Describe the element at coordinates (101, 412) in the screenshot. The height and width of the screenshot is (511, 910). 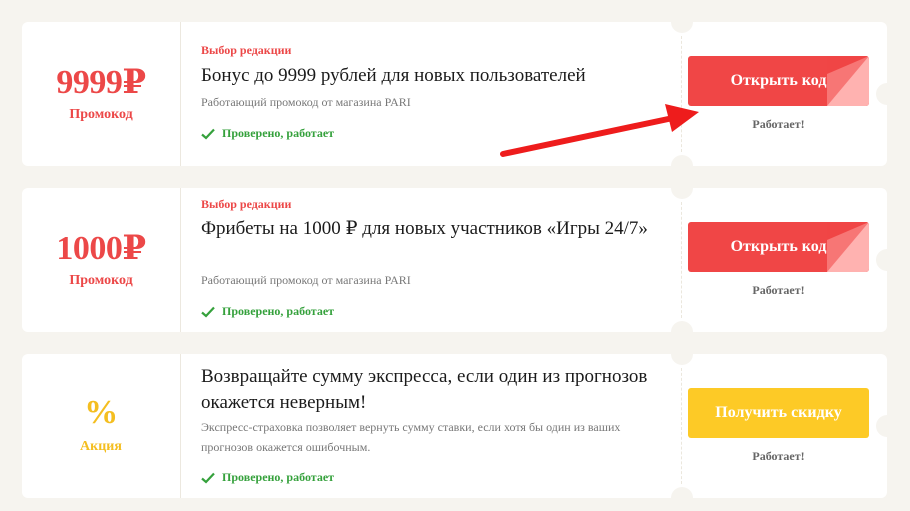
I see `offer-amount: %` at that location.